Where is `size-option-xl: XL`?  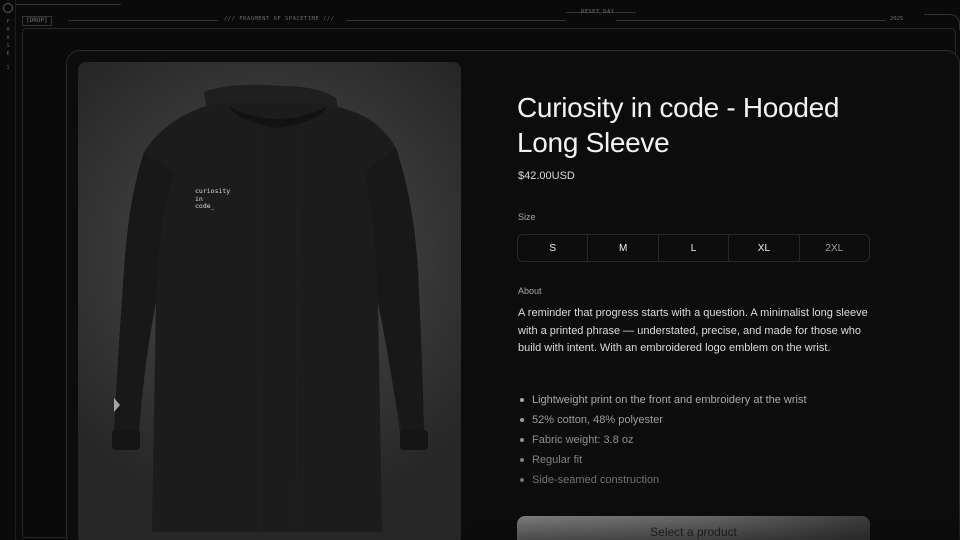 size-option-xl: XL is located at coordinates (764, 248).